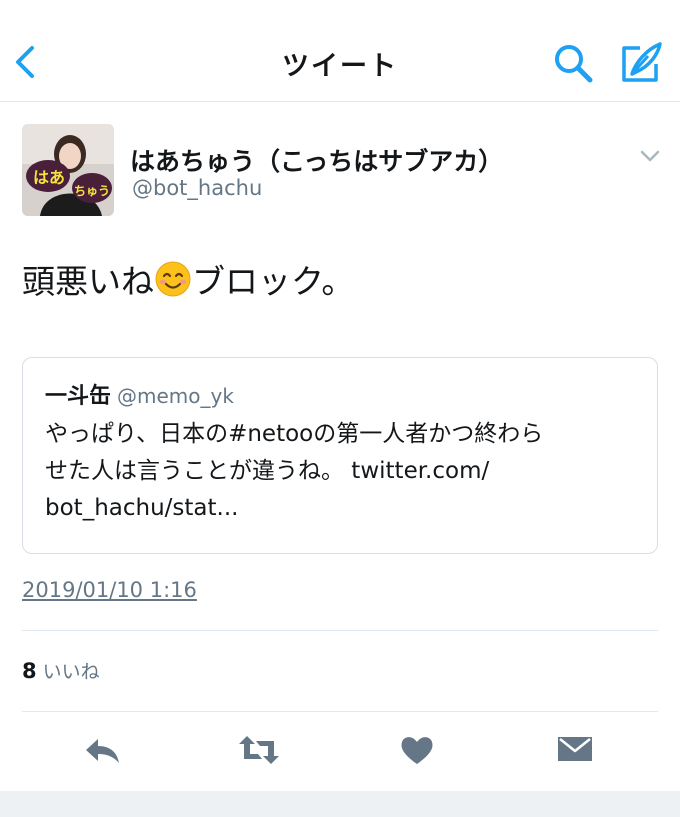 This screenshot has height=817, width=680. I want to click on quoted-tweet-header: 一斗缶 @memo_yk, so click(139, 394).